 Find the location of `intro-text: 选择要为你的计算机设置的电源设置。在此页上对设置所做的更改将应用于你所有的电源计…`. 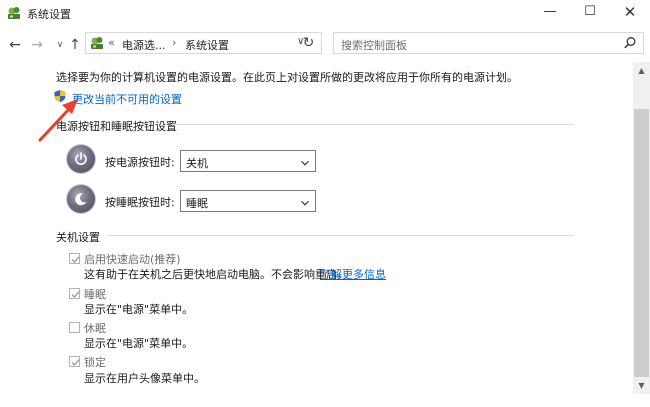

intro-text: 选择要为你的计算机设置的电源设置。在此页上对设置所做的更改将应用于你所有的电源计… is located at coordinates (287, 77).